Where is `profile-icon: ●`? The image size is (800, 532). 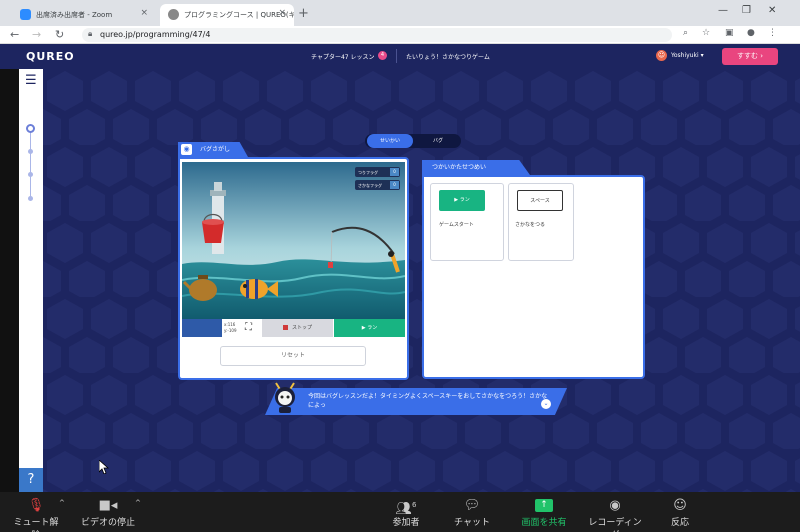 profile-icon: ● is located at coordinates (751, 33).